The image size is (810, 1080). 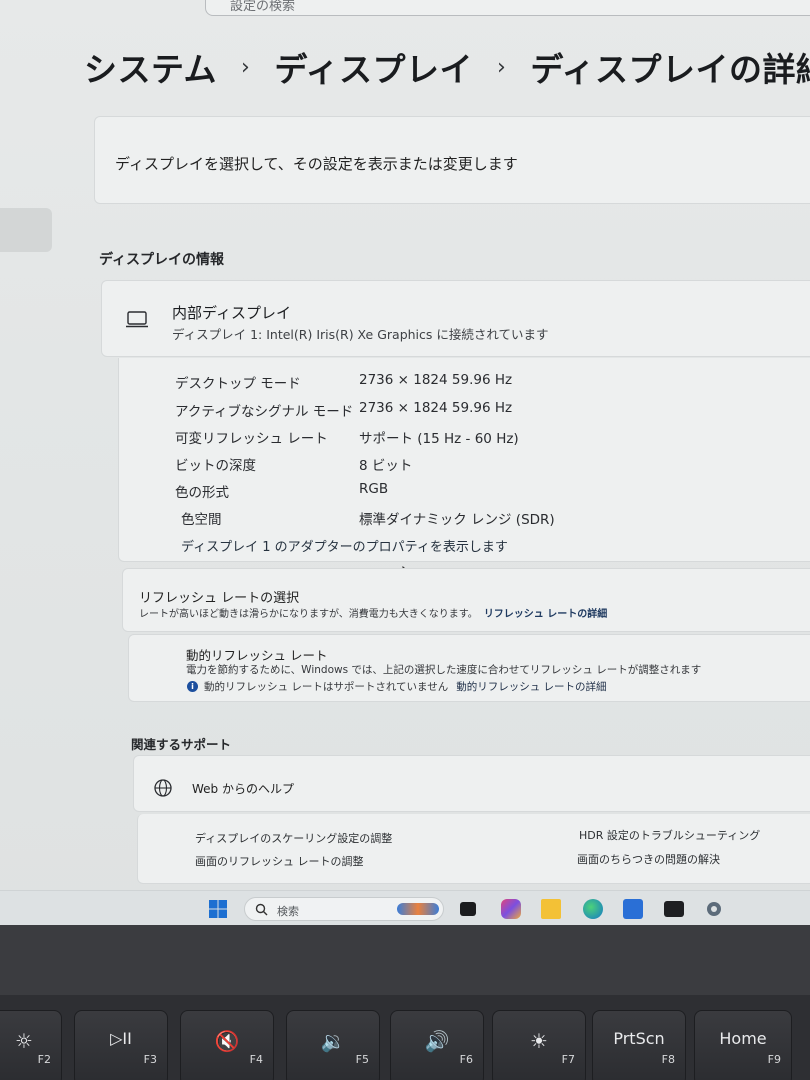 I want to click on widget-icon, so click(x=418, y=909).